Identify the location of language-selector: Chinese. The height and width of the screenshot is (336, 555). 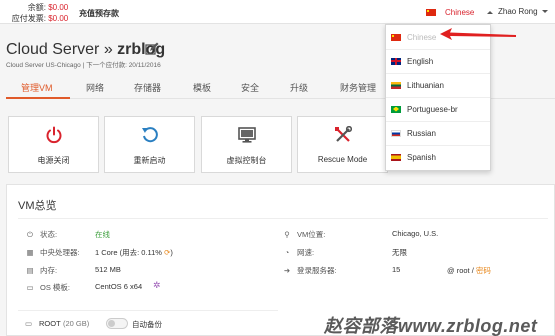
(460, 12).